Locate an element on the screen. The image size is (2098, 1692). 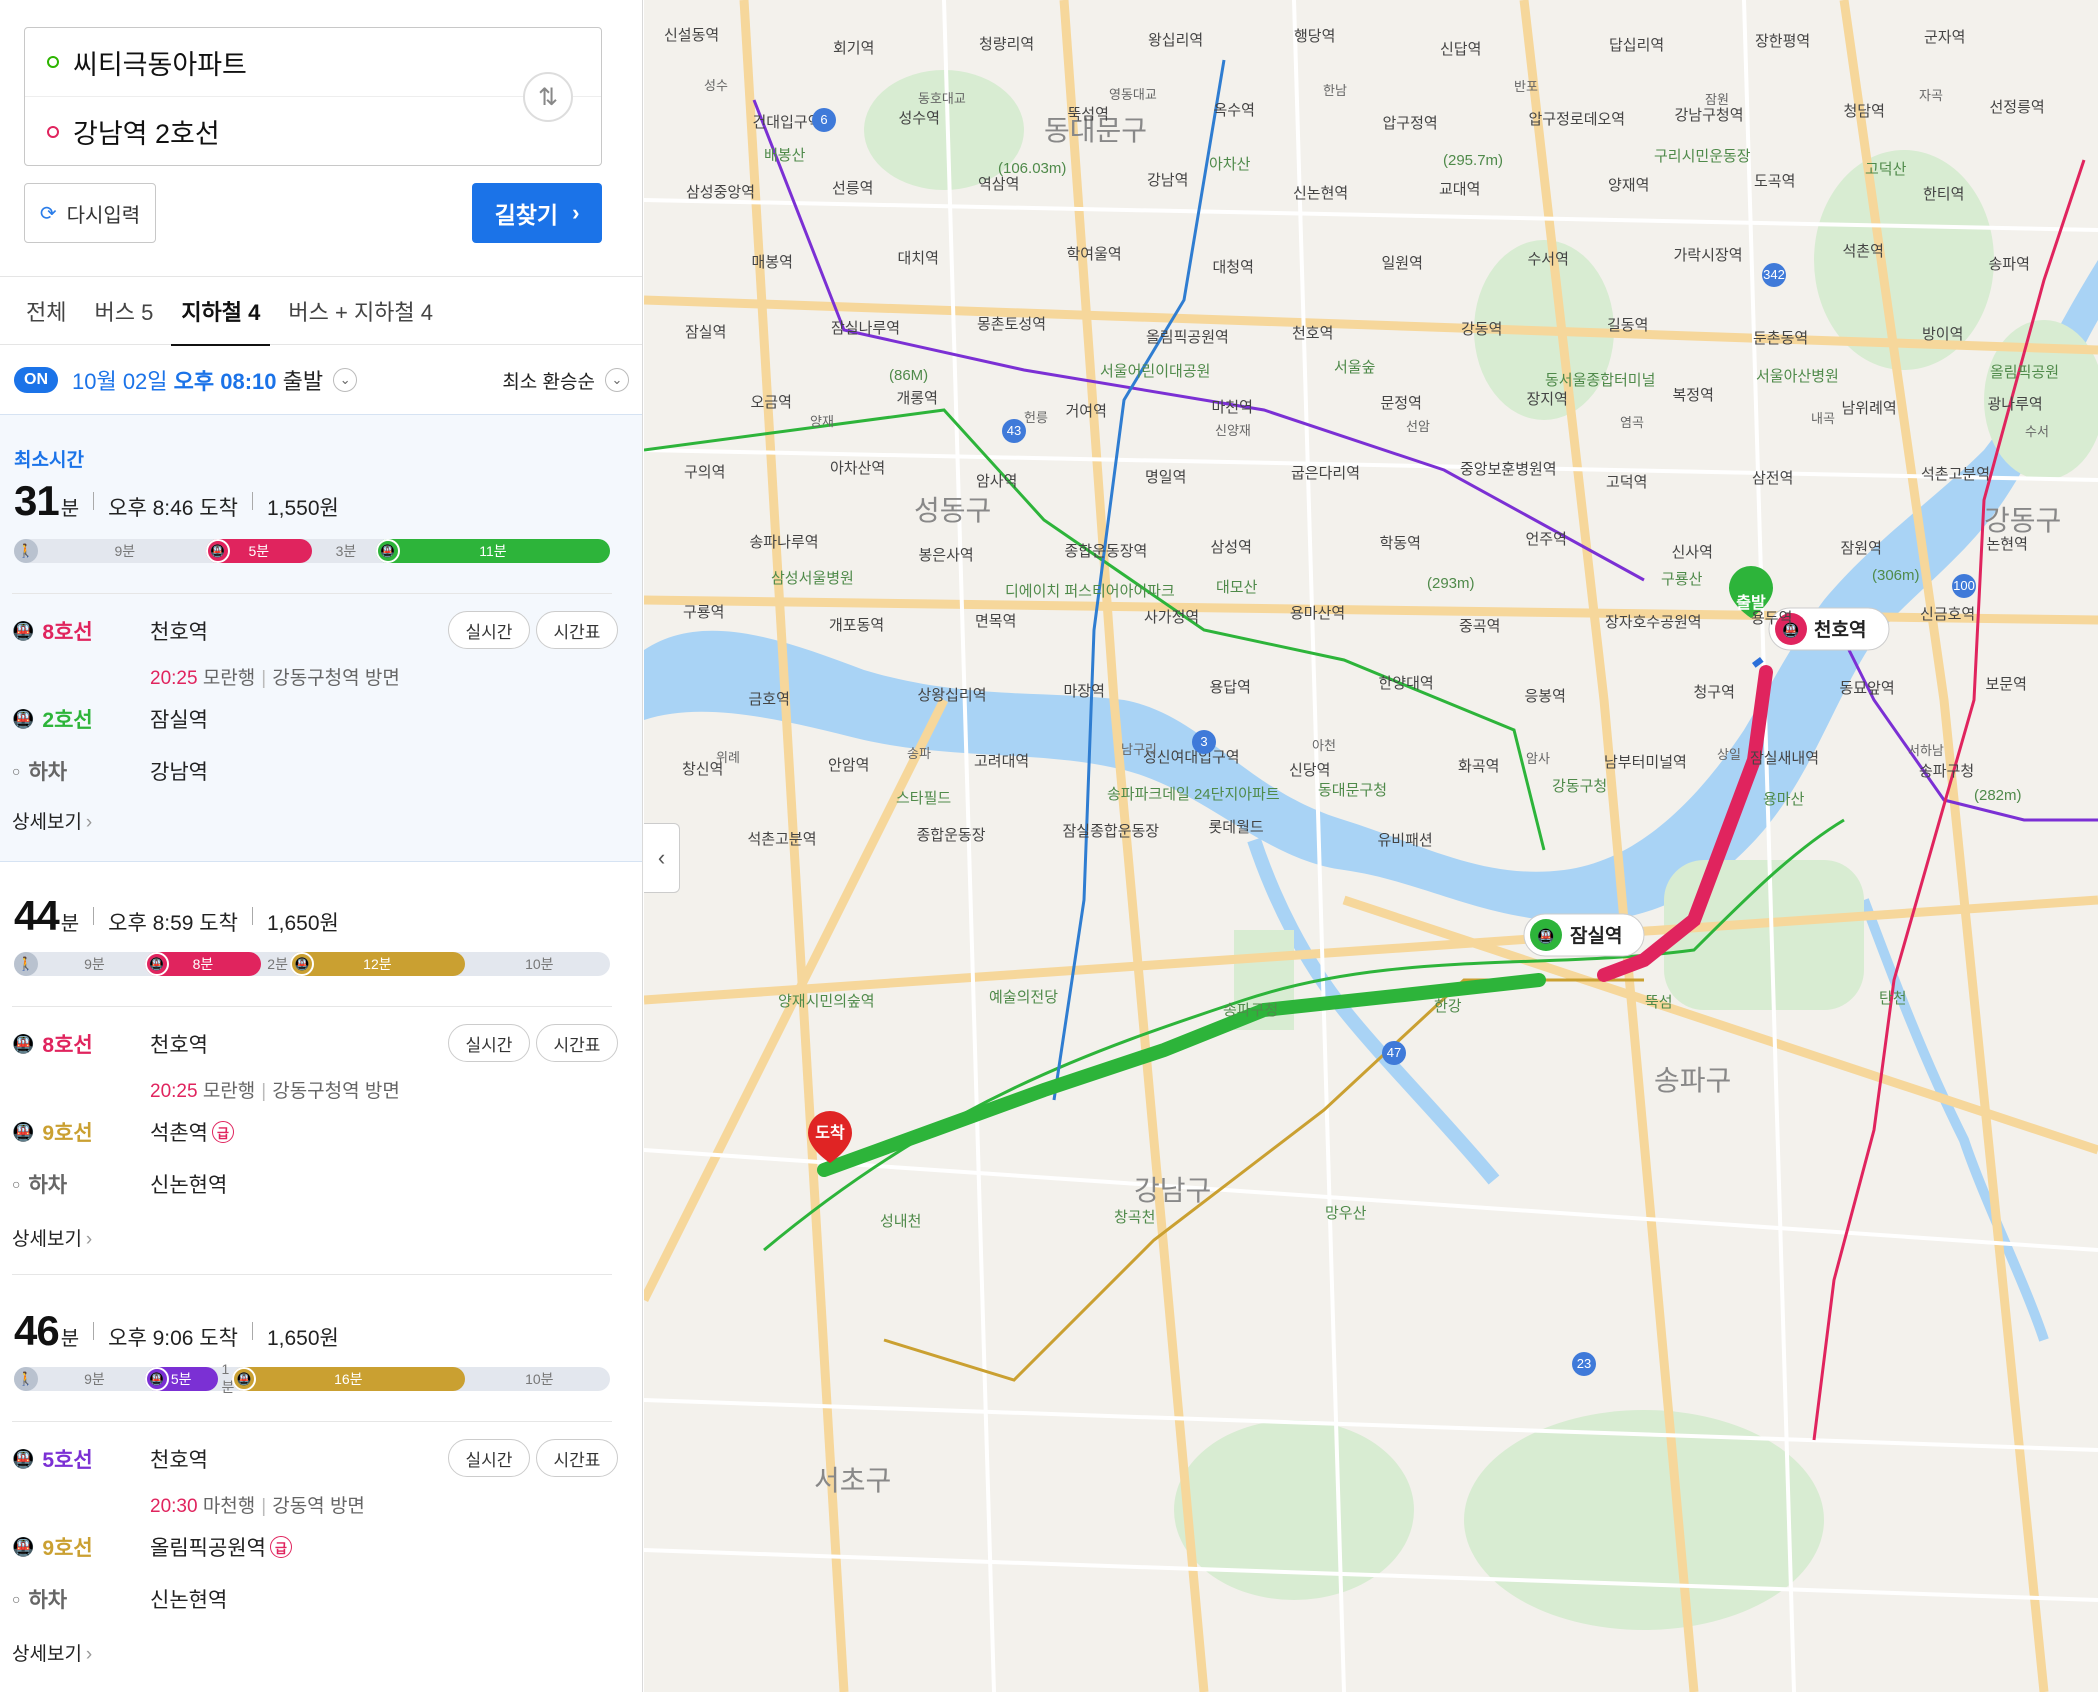
chevron-right-icon: › is located at coordinates (89, 1239).